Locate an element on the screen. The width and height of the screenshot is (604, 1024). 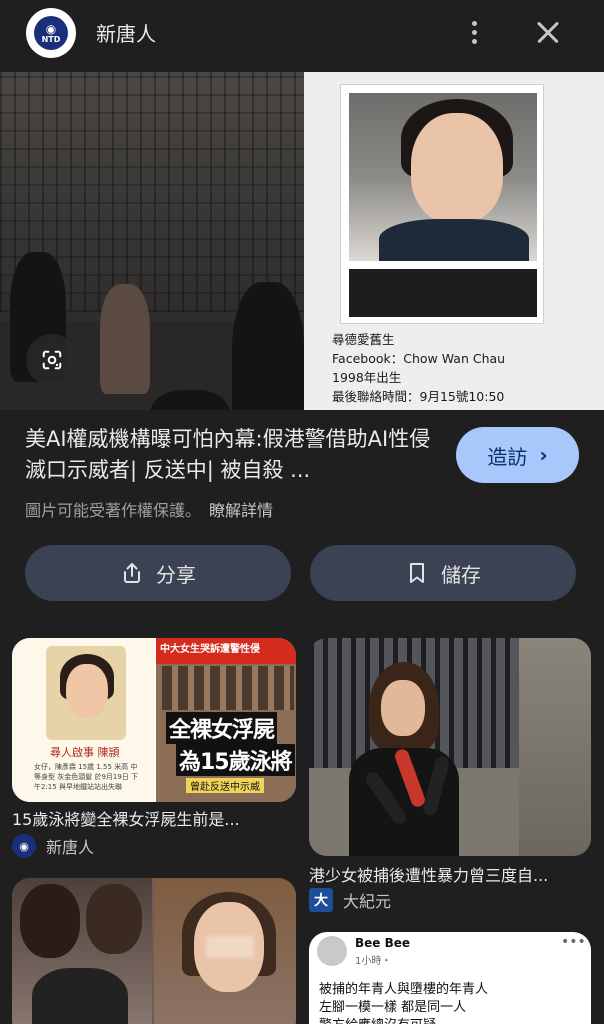
stone-wall is located at coordinates (555, 747).